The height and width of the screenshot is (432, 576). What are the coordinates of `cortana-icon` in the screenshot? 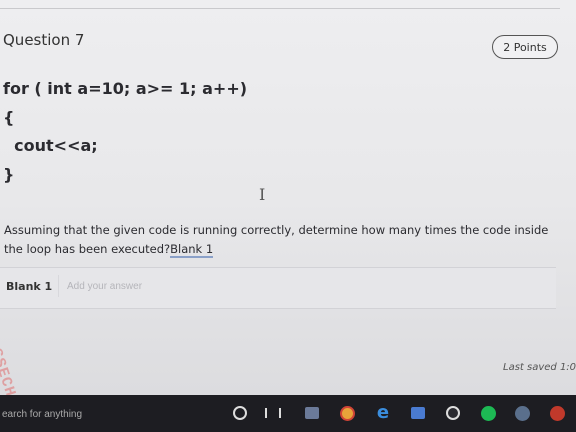 It's located at (240, 413).